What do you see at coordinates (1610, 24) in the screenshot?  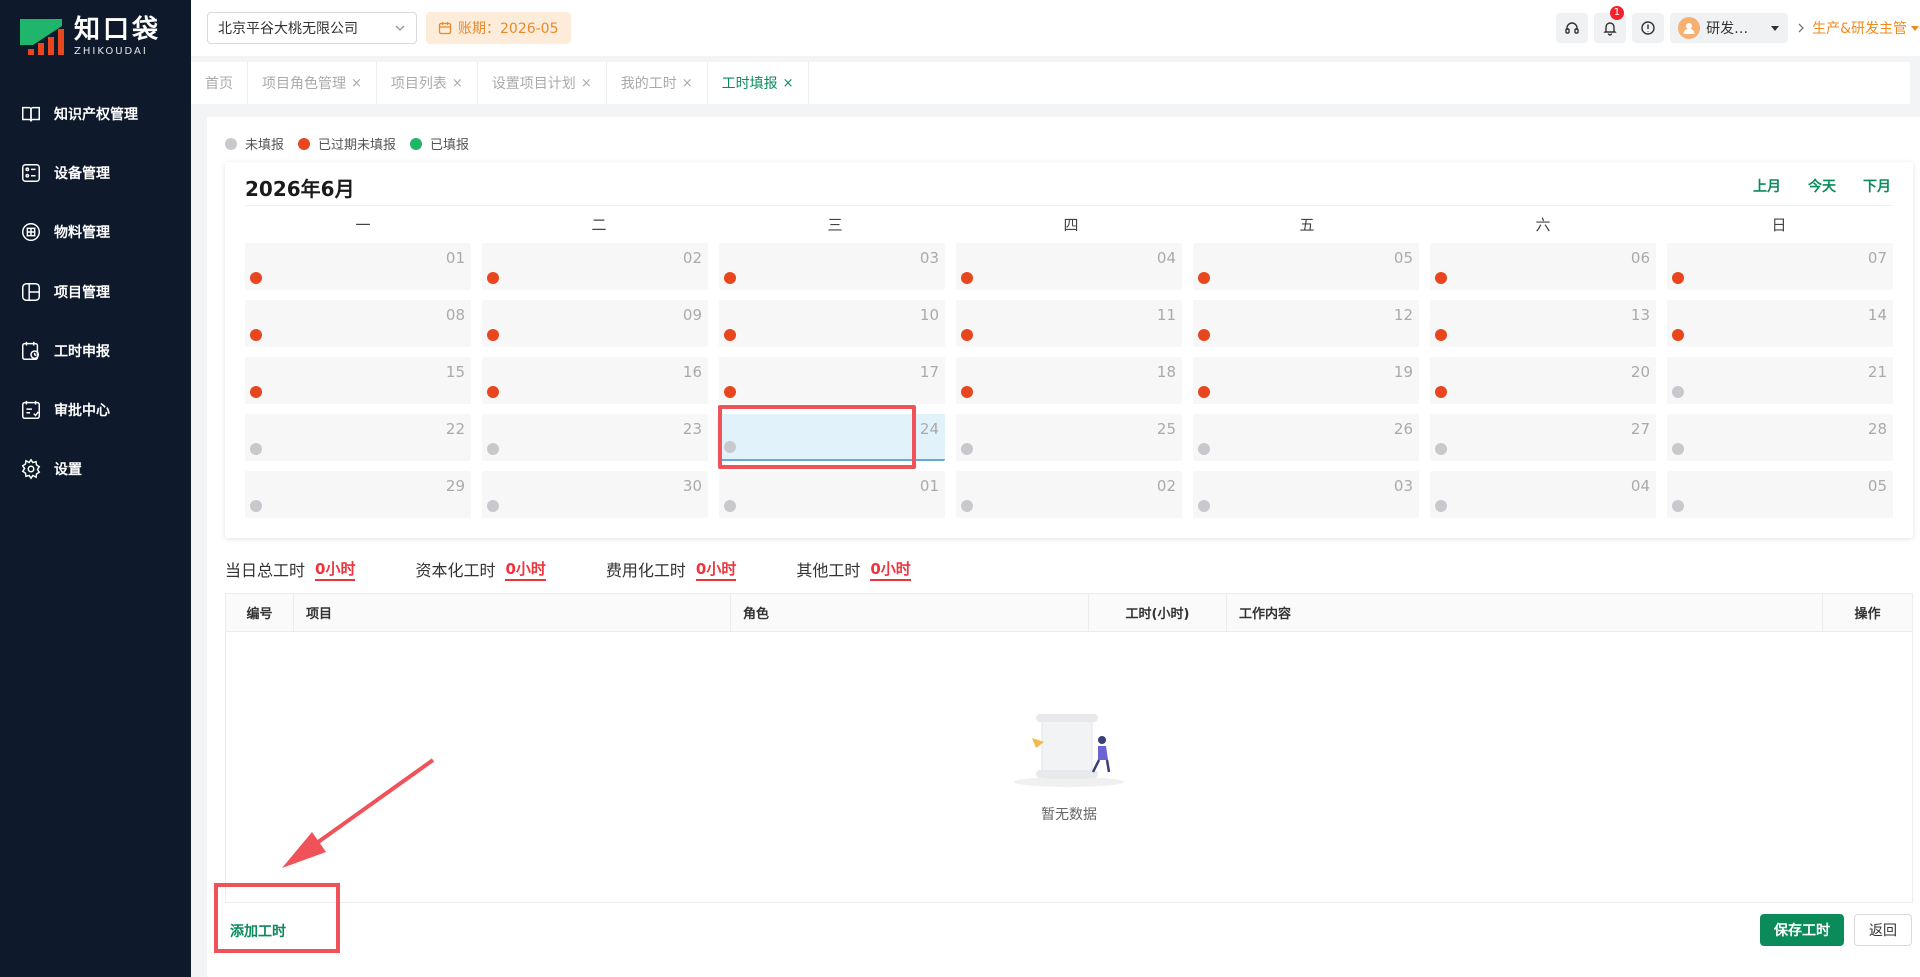 I see `notification-button: 1` at bounding box center [1610, 24].